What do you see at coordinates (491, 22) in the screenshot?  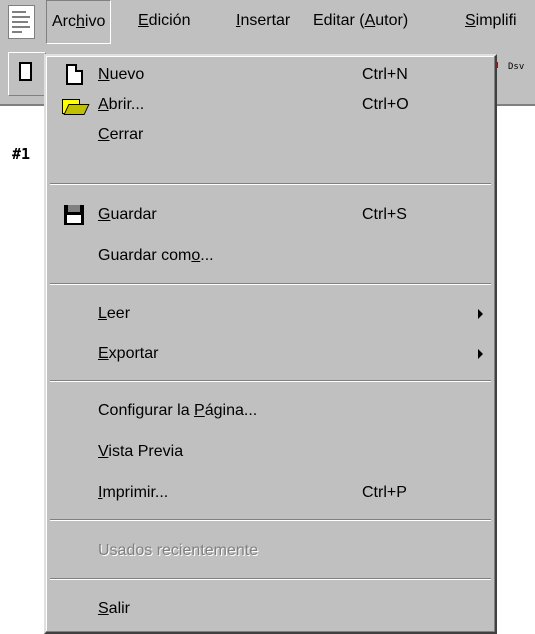 I see `menu-simplificar: Simplifi` at bounding box center [491, 22].